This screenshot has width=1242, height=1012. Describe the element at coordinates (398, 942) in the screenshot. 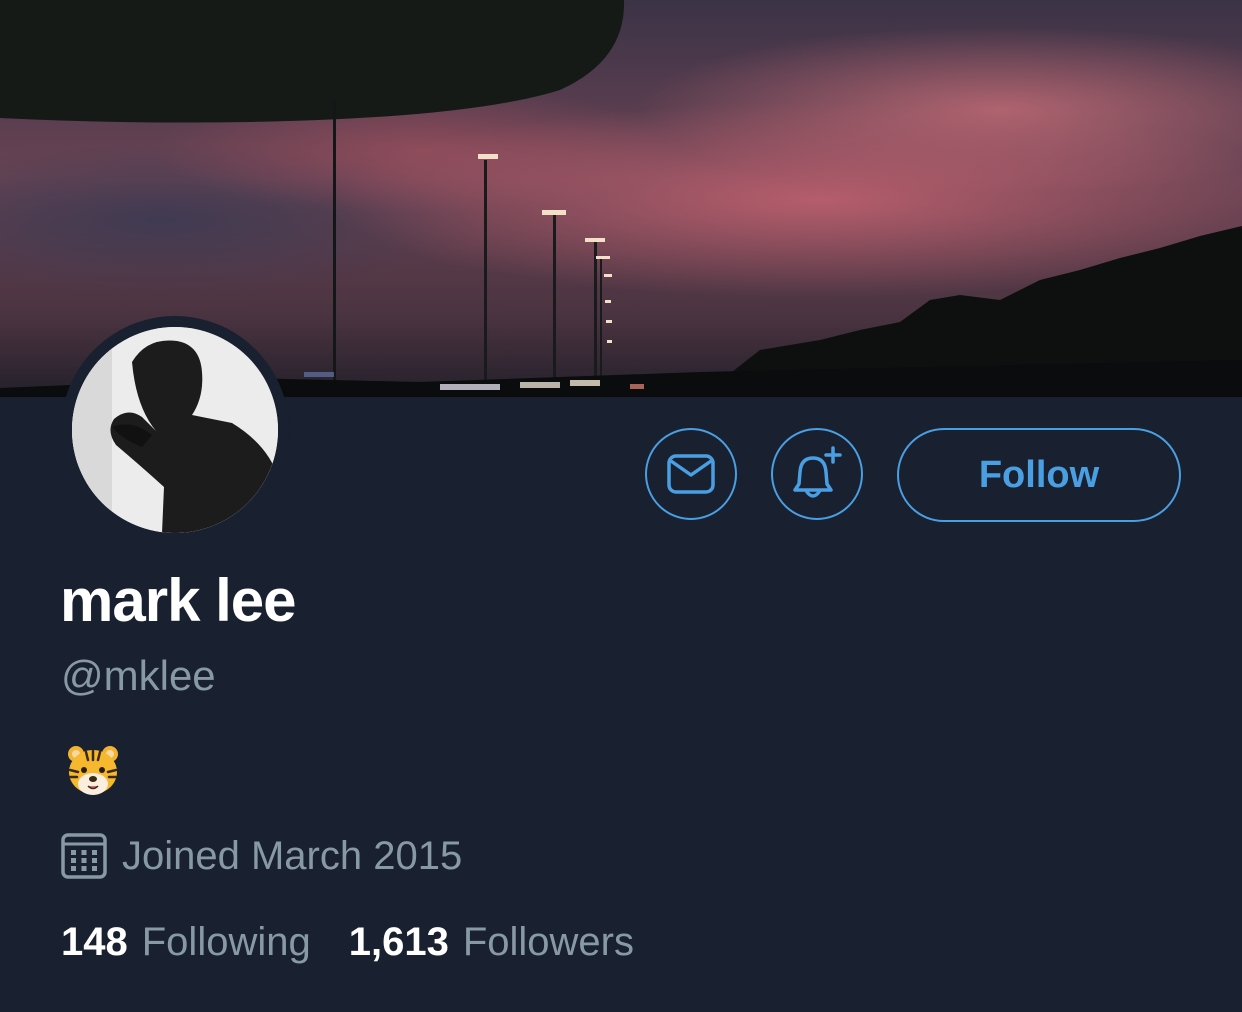

I see `followers-count: 1,613` at that location.